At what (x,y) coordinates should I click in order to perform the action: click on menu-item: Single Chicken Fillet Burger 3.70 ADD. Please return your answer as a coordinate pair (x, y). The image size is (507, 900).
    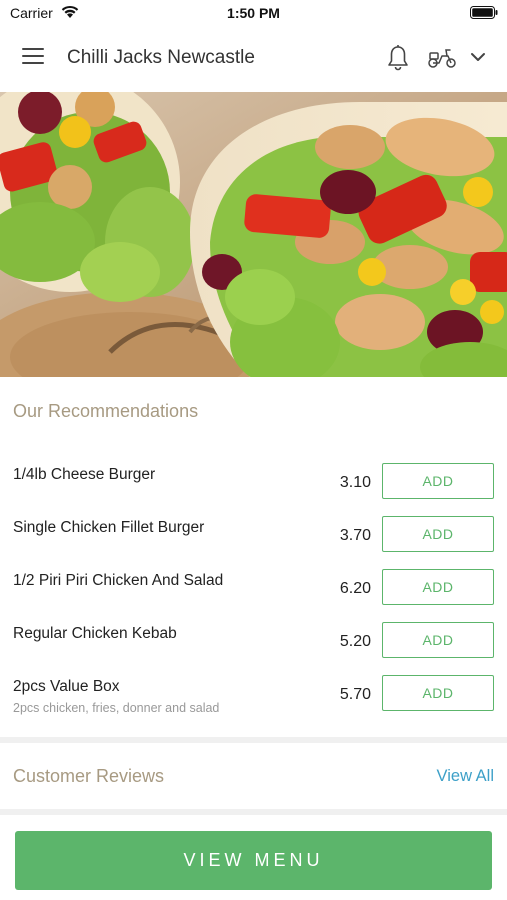
    Looking at the image, I should click on (253, 544).